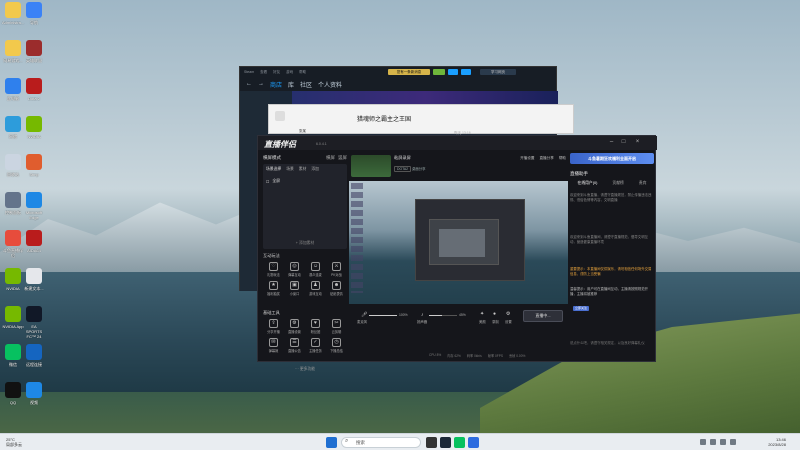 This screenshot has height=450, width=800. Describe the element at coordinates (482, 314) in the screenshot. I see `beauty-icon: ✦` at that location.